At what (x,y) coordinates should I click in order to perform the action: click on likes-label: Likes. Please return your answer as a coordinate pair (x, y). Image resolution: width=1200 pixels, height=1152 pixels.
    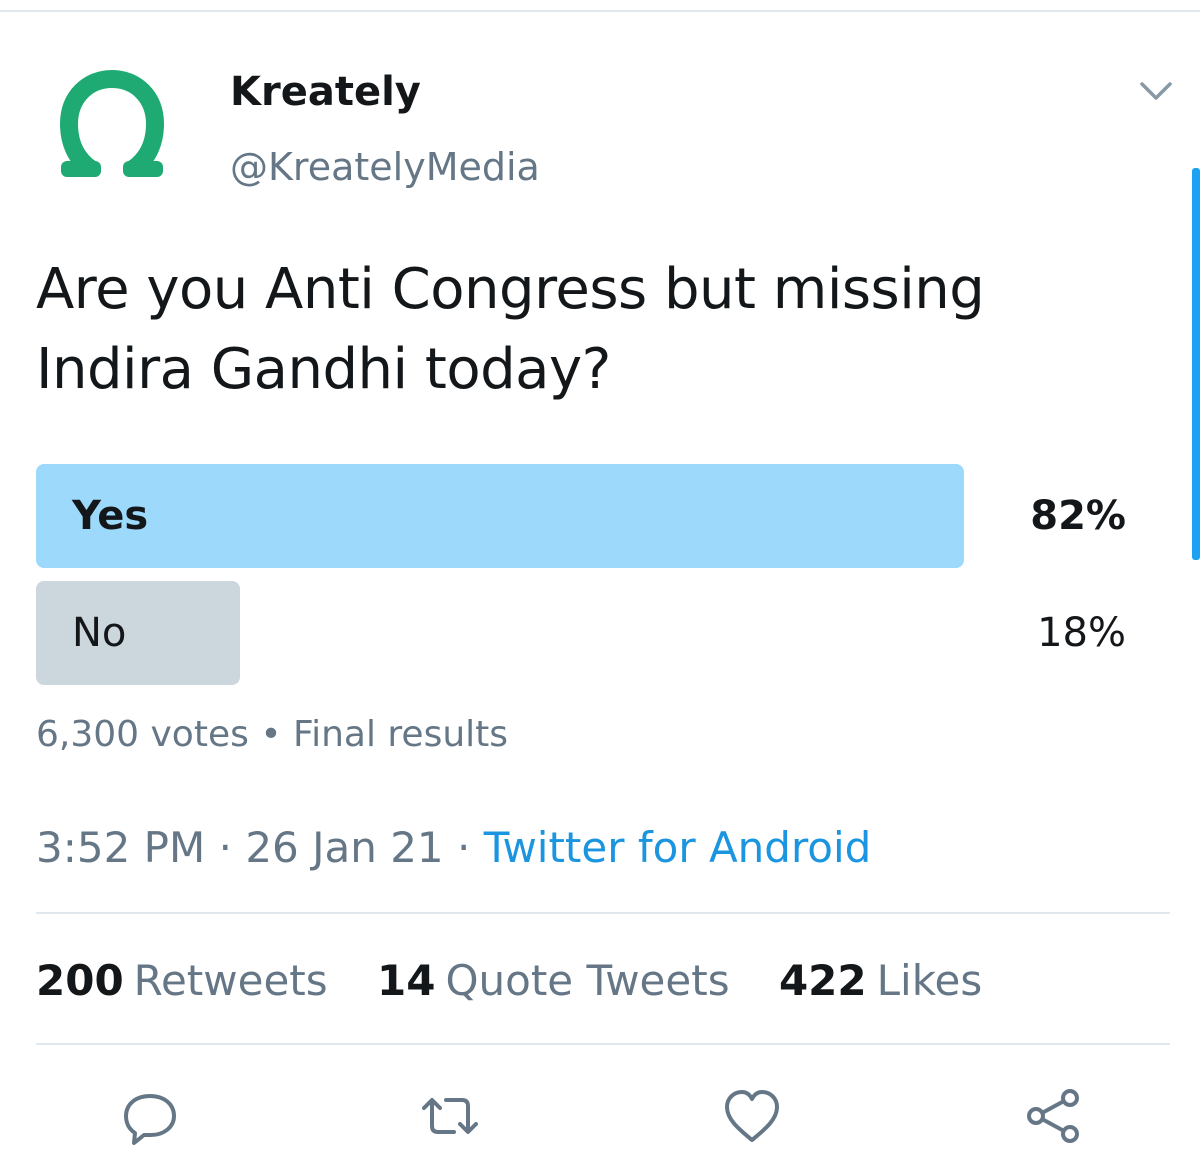
    Looking at the image, I should click on (929, 980).